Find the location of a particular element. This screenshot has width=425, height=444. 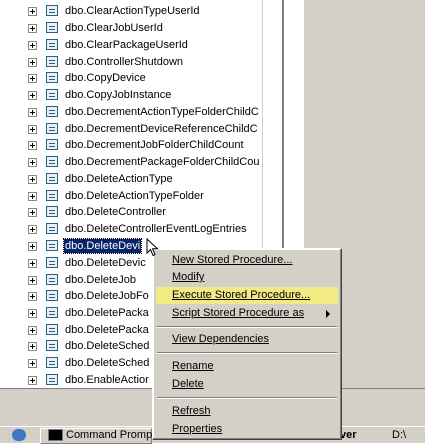

menu-item-label: Rename is located at coordinates (193, 366).